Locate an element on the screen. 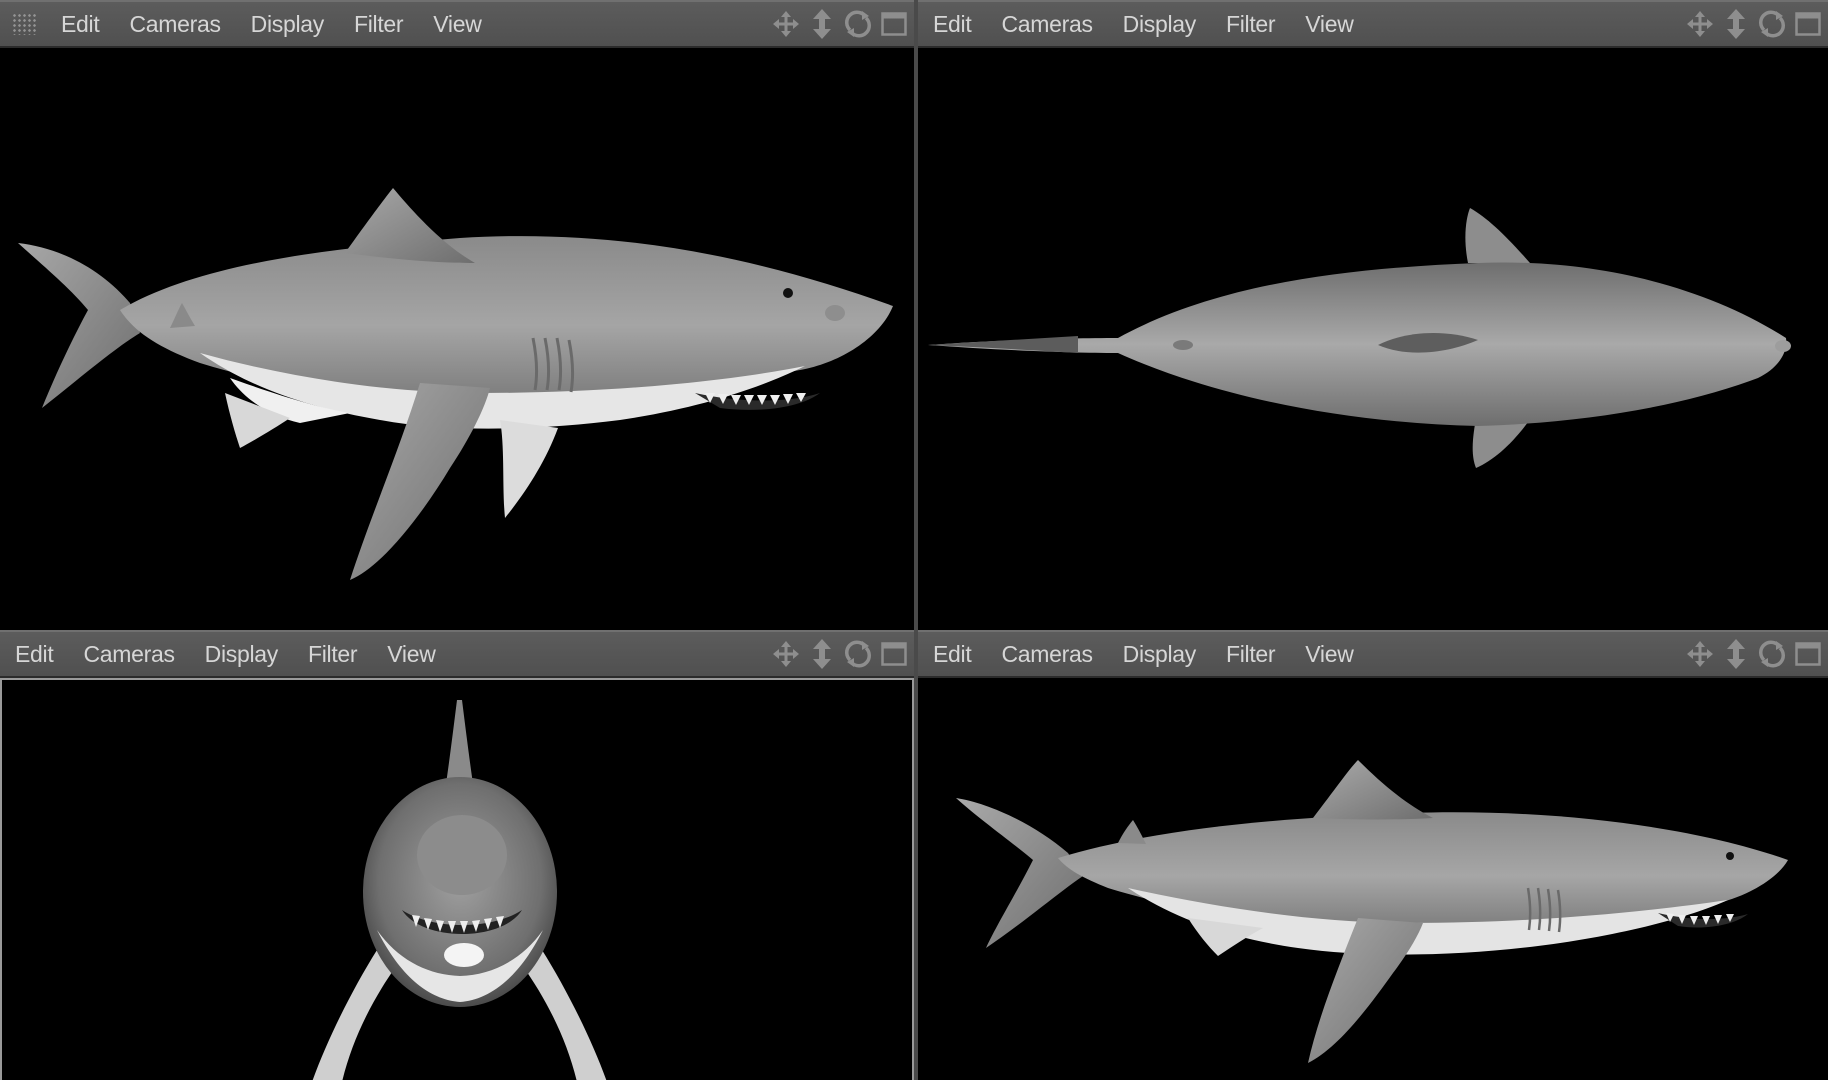  panel-grip-icon is located at coordinates (25, 24).